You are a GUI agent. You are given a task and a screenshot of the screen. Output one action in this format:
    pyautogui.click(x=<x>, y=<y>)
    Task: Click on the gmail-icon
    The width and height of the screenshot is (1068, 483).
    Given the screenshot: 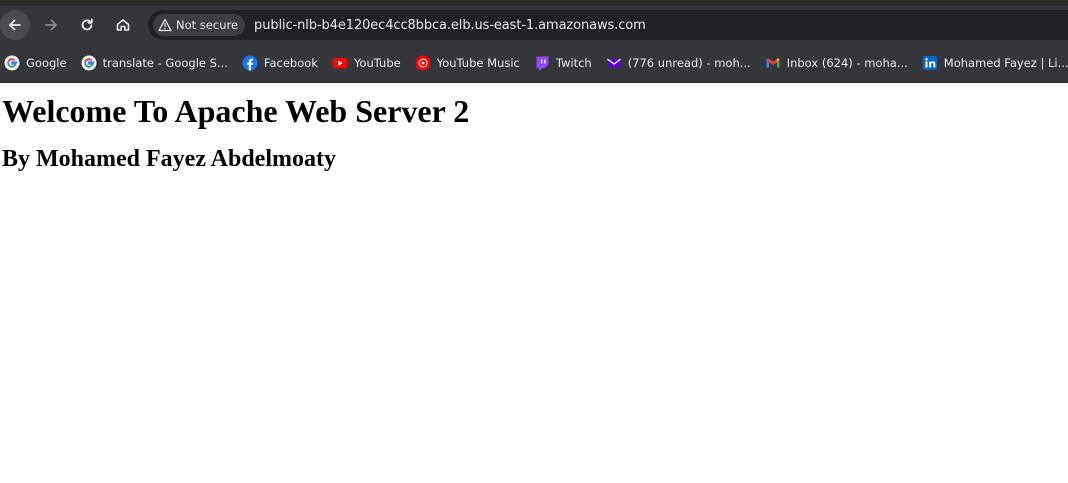 What is the action you would take?
    pyautogui.click(x=773, y=63)
    